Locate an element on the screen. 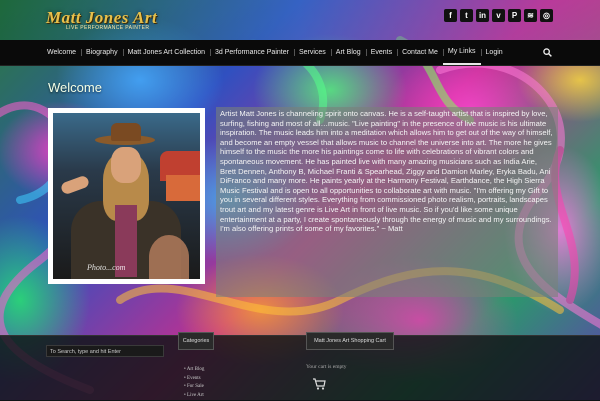 This screenshot has height=401, width=600. categories-list: Art Blog Events For Sale Live Art is located at coordinates (194, 383).